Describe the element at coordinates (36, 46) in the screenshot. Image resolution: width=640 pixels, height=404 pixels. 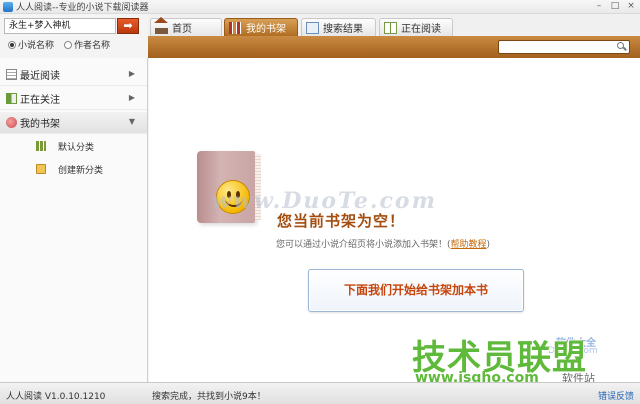
I see `radio-label: 小说名称` at that location.